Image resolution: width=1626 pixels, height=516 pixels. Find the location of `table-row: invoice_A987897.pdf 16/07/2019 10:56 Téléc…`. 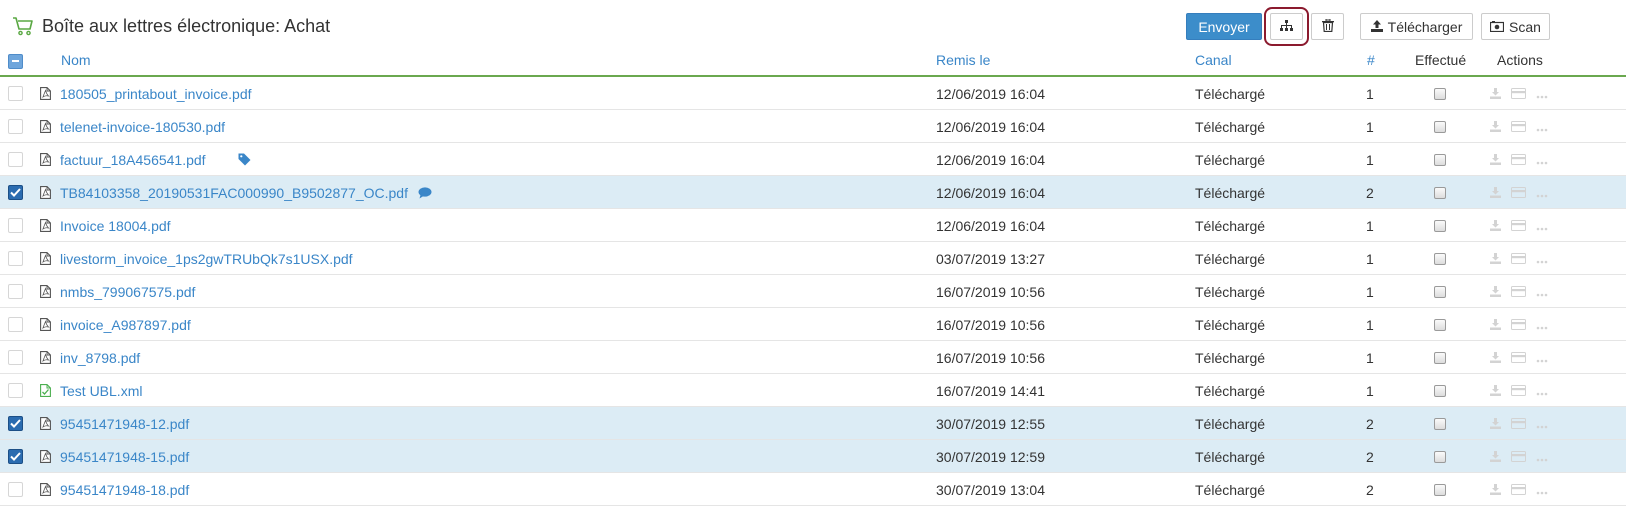

table-row: invoice_A987897.pdf 16/07/2019 10:56 Téléc… is located at coordinates (813, 324).